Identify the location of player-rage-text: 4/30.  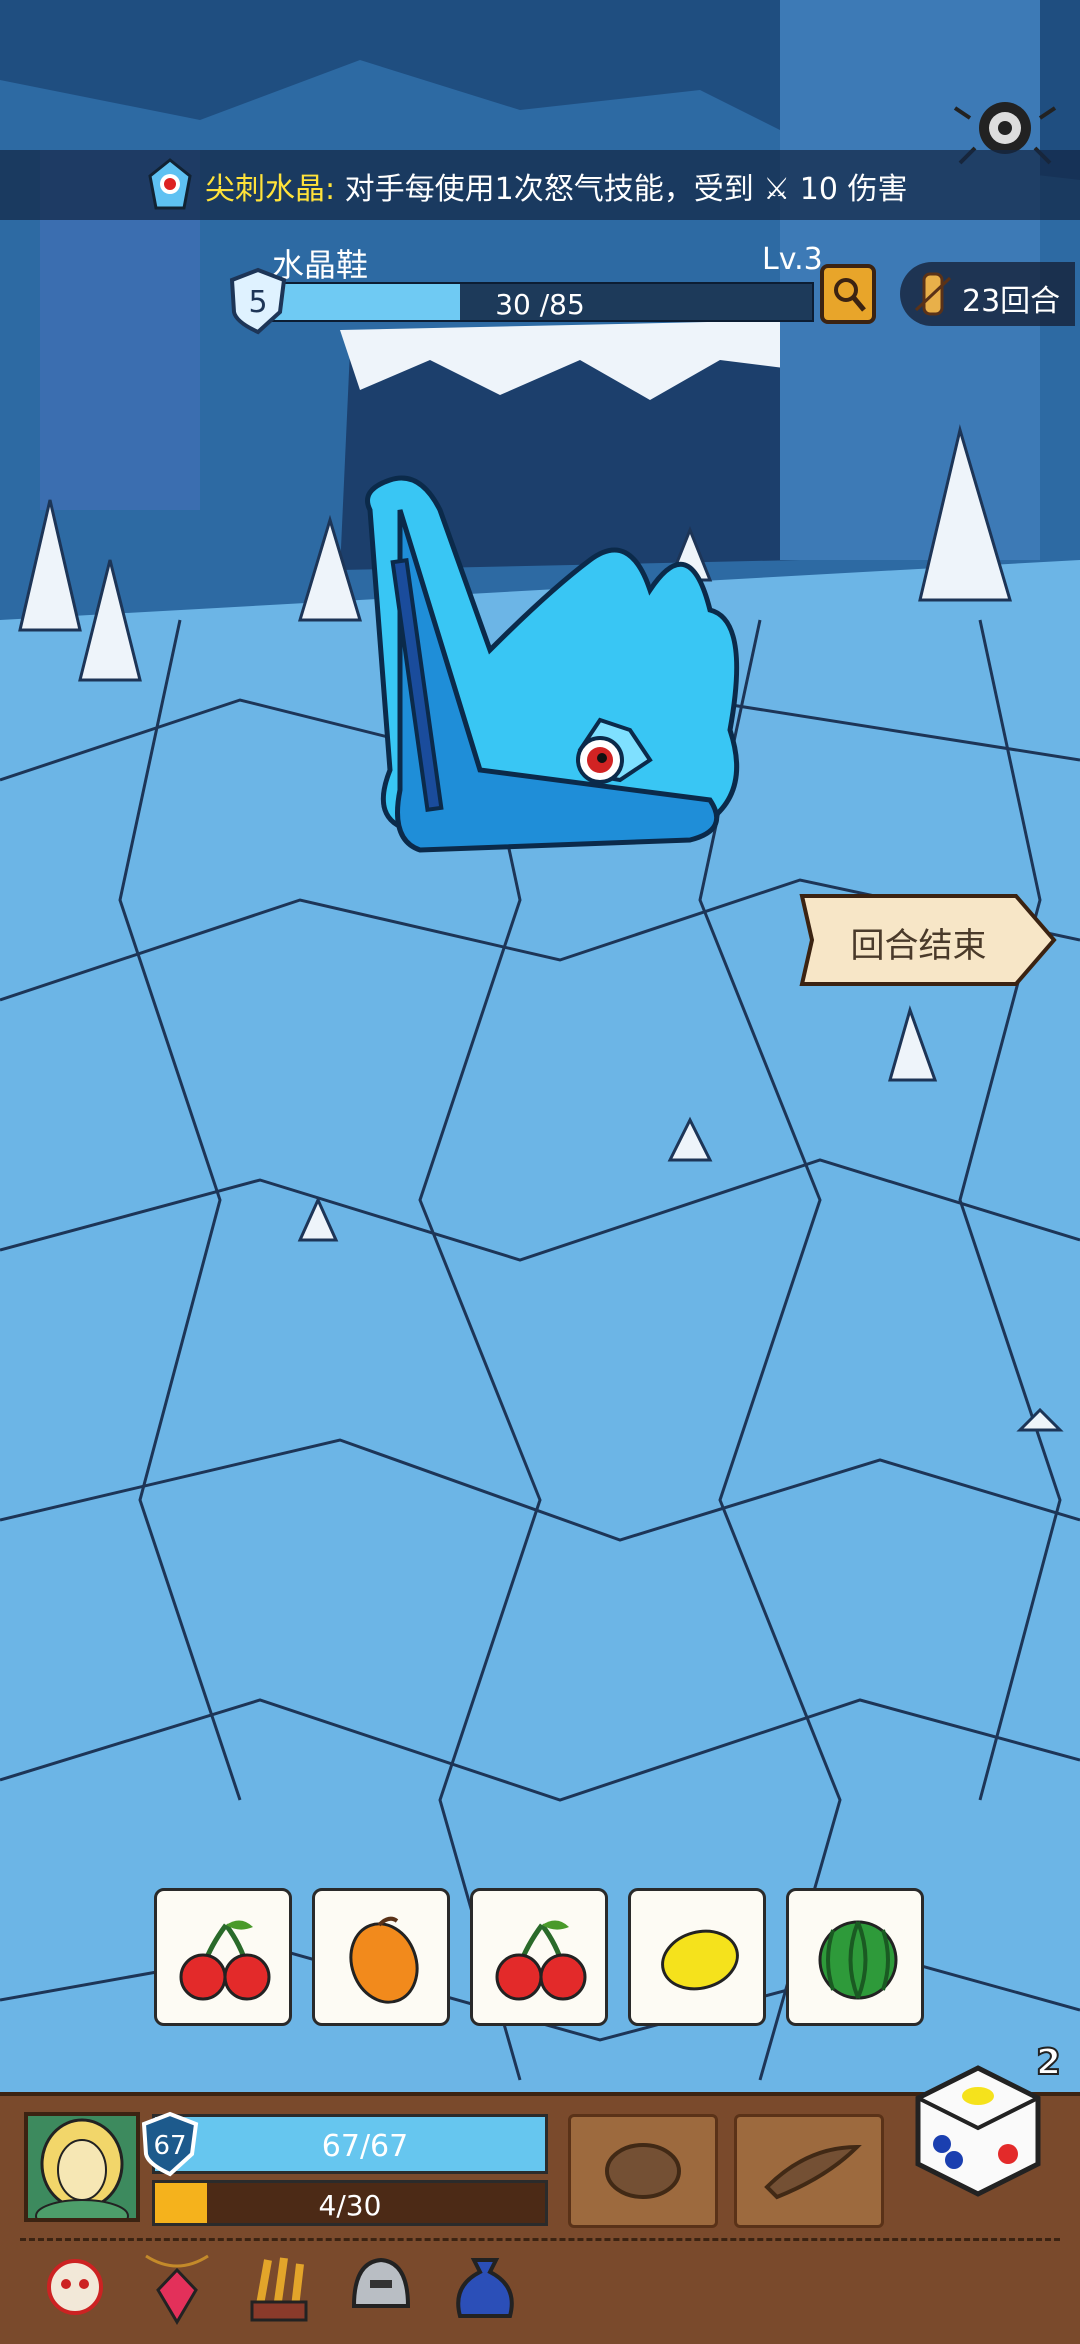
(350, 2205).